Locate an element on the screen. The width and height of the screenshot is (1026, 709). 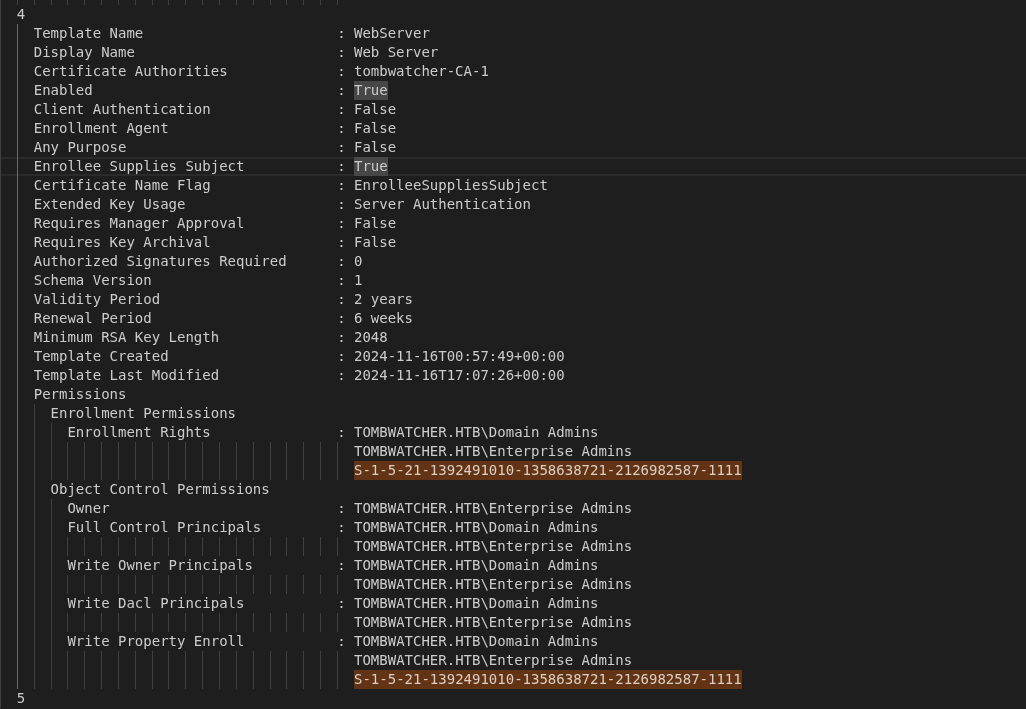
property-value: 2024-11-16T00:57:49+00:00 is located at coordinates (459, 356).